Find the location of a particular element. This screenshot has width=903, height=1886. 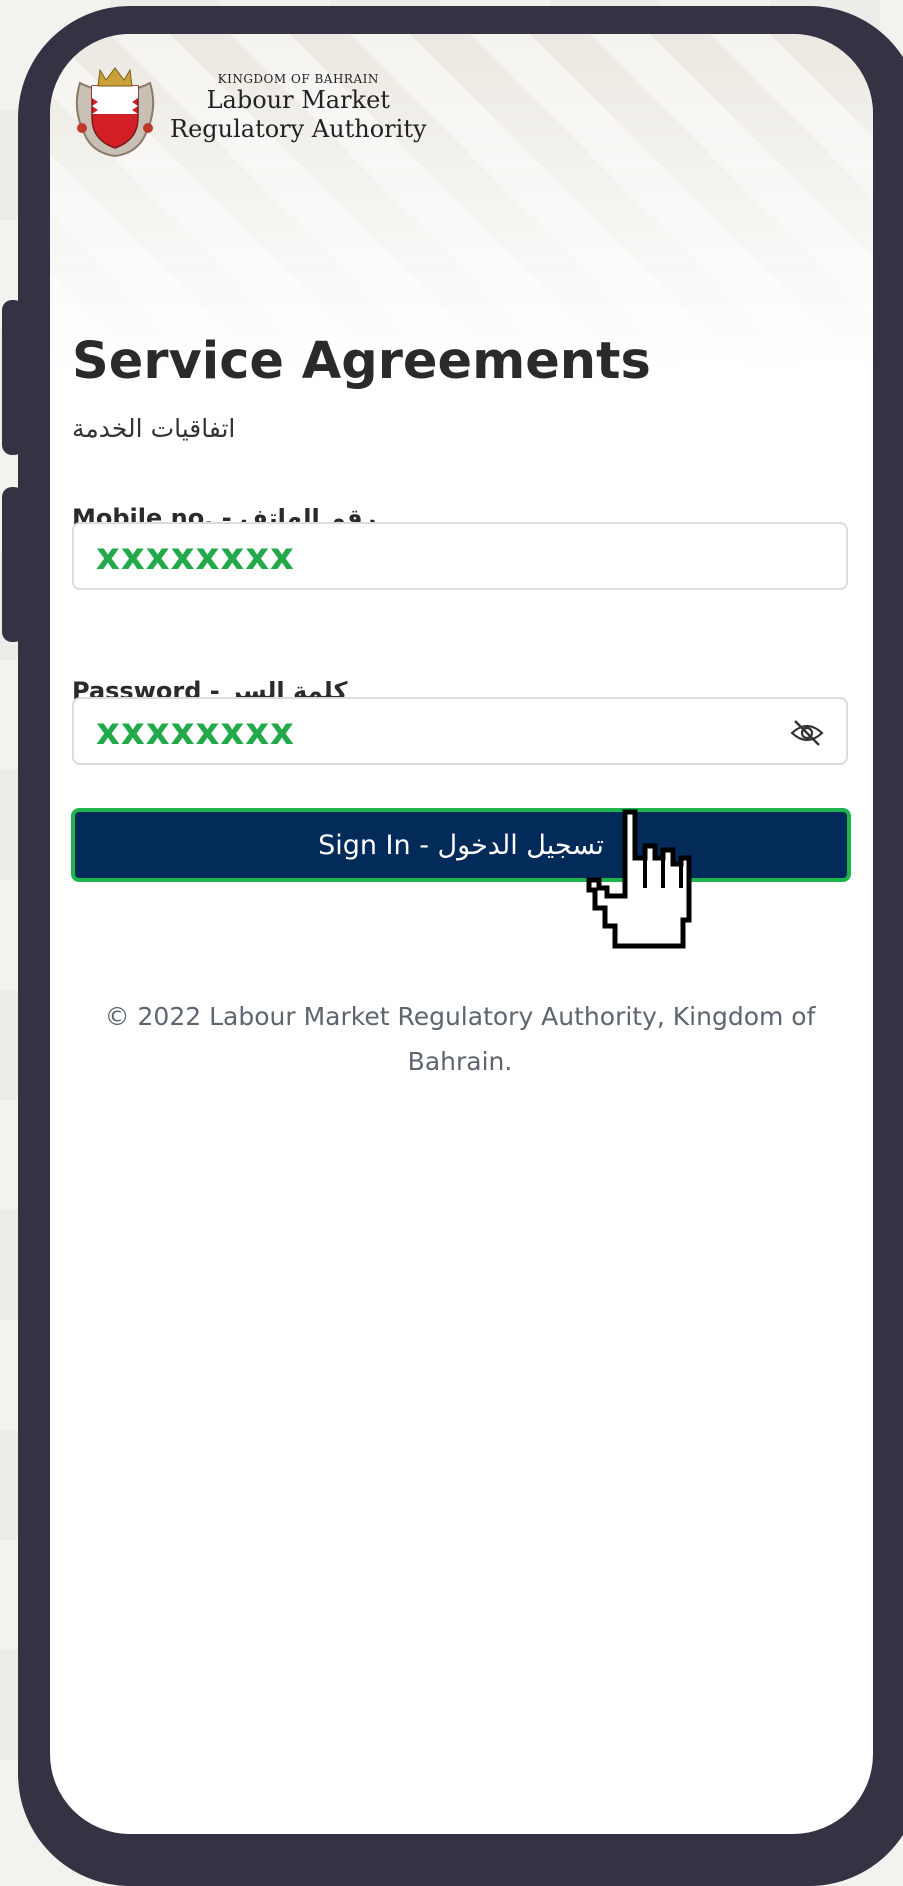

password-value: xxxxxxxx is located at coordinates (195, 731).